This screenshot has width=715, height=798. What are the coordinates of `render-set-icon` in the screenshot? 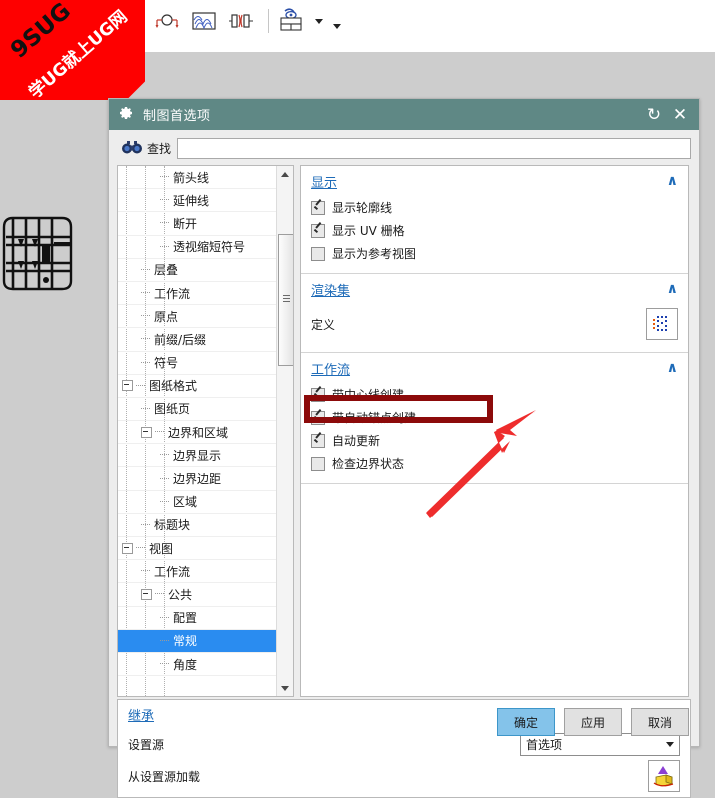 It's located at (662, 324).